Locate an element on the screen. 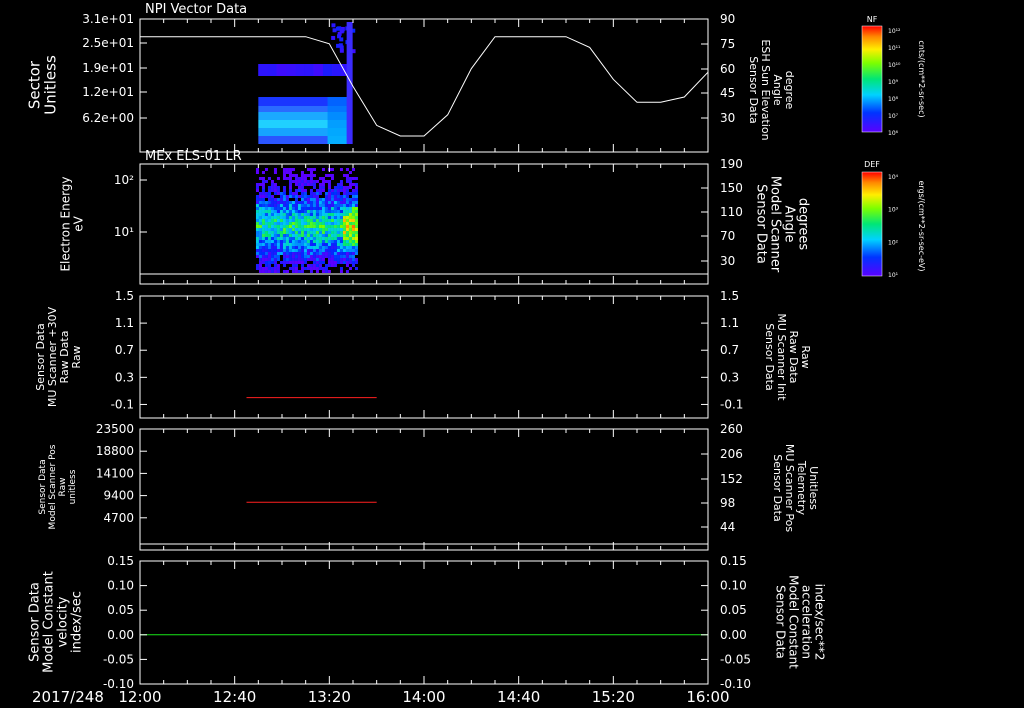  y-tick-label-left: 0.10 is located at coordinates (120, 586).